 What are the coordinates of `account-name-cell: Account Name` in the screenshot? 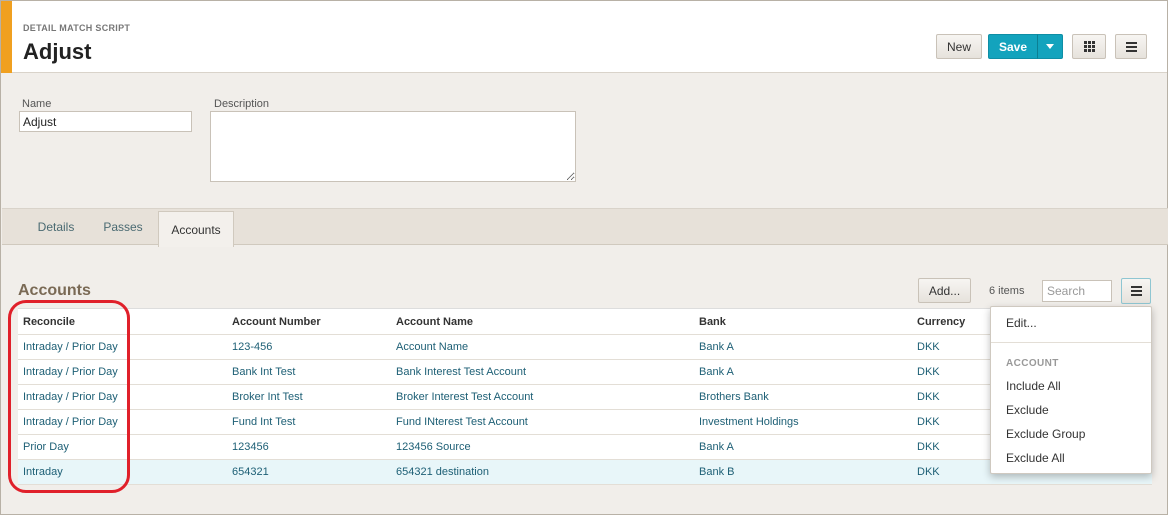 It's located at (432, 347).